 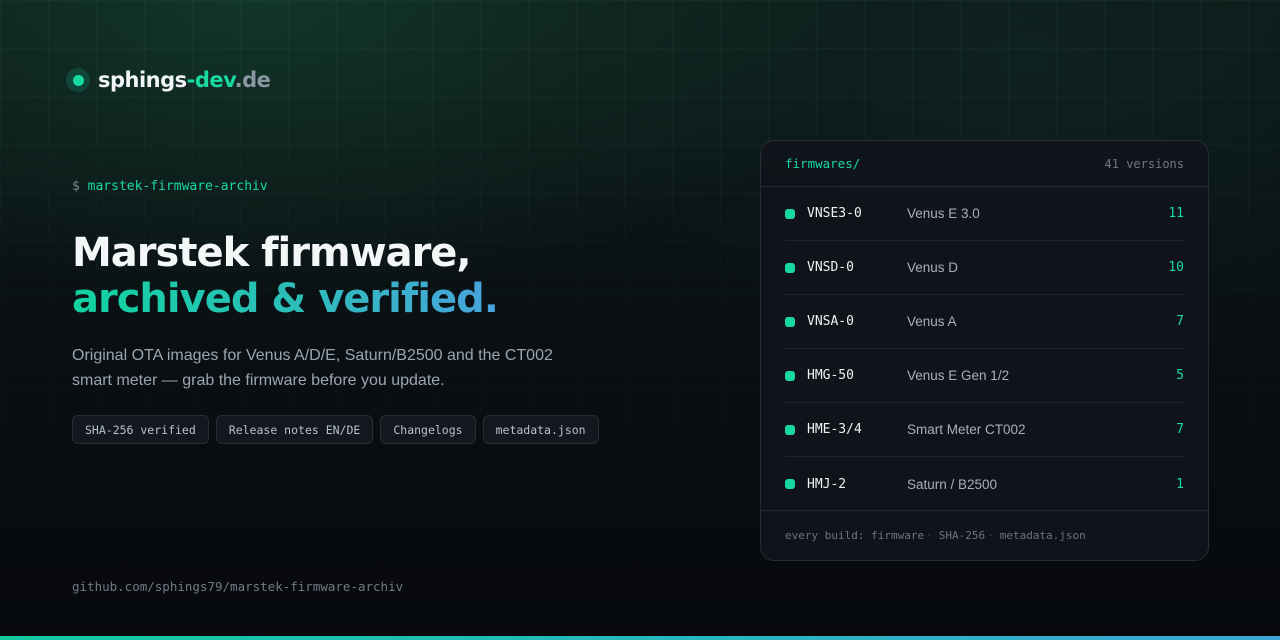 What do you see at coordinates (834, 429) in the screenshot?
I see `model-code: HME-3/4` at bounding box center [834, 429].